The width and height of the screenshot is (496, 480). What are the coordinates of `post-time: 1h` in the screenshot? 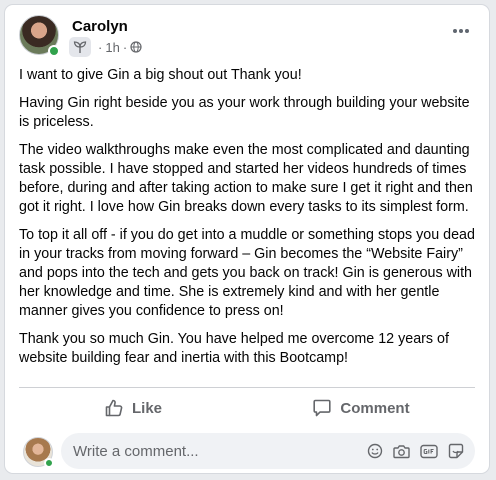 It's located at (112, 47).